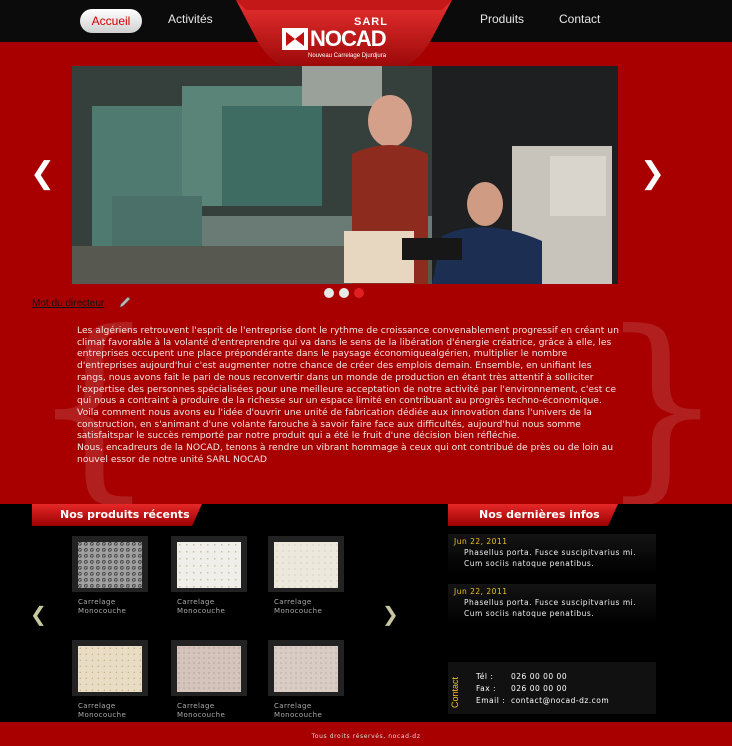 This screenshot has height=746, width=732. What do you see at coordinates (539, 676) in the screenshot?
I see `tel-value: 026 00 00 00` at bounding box center [539, 676].